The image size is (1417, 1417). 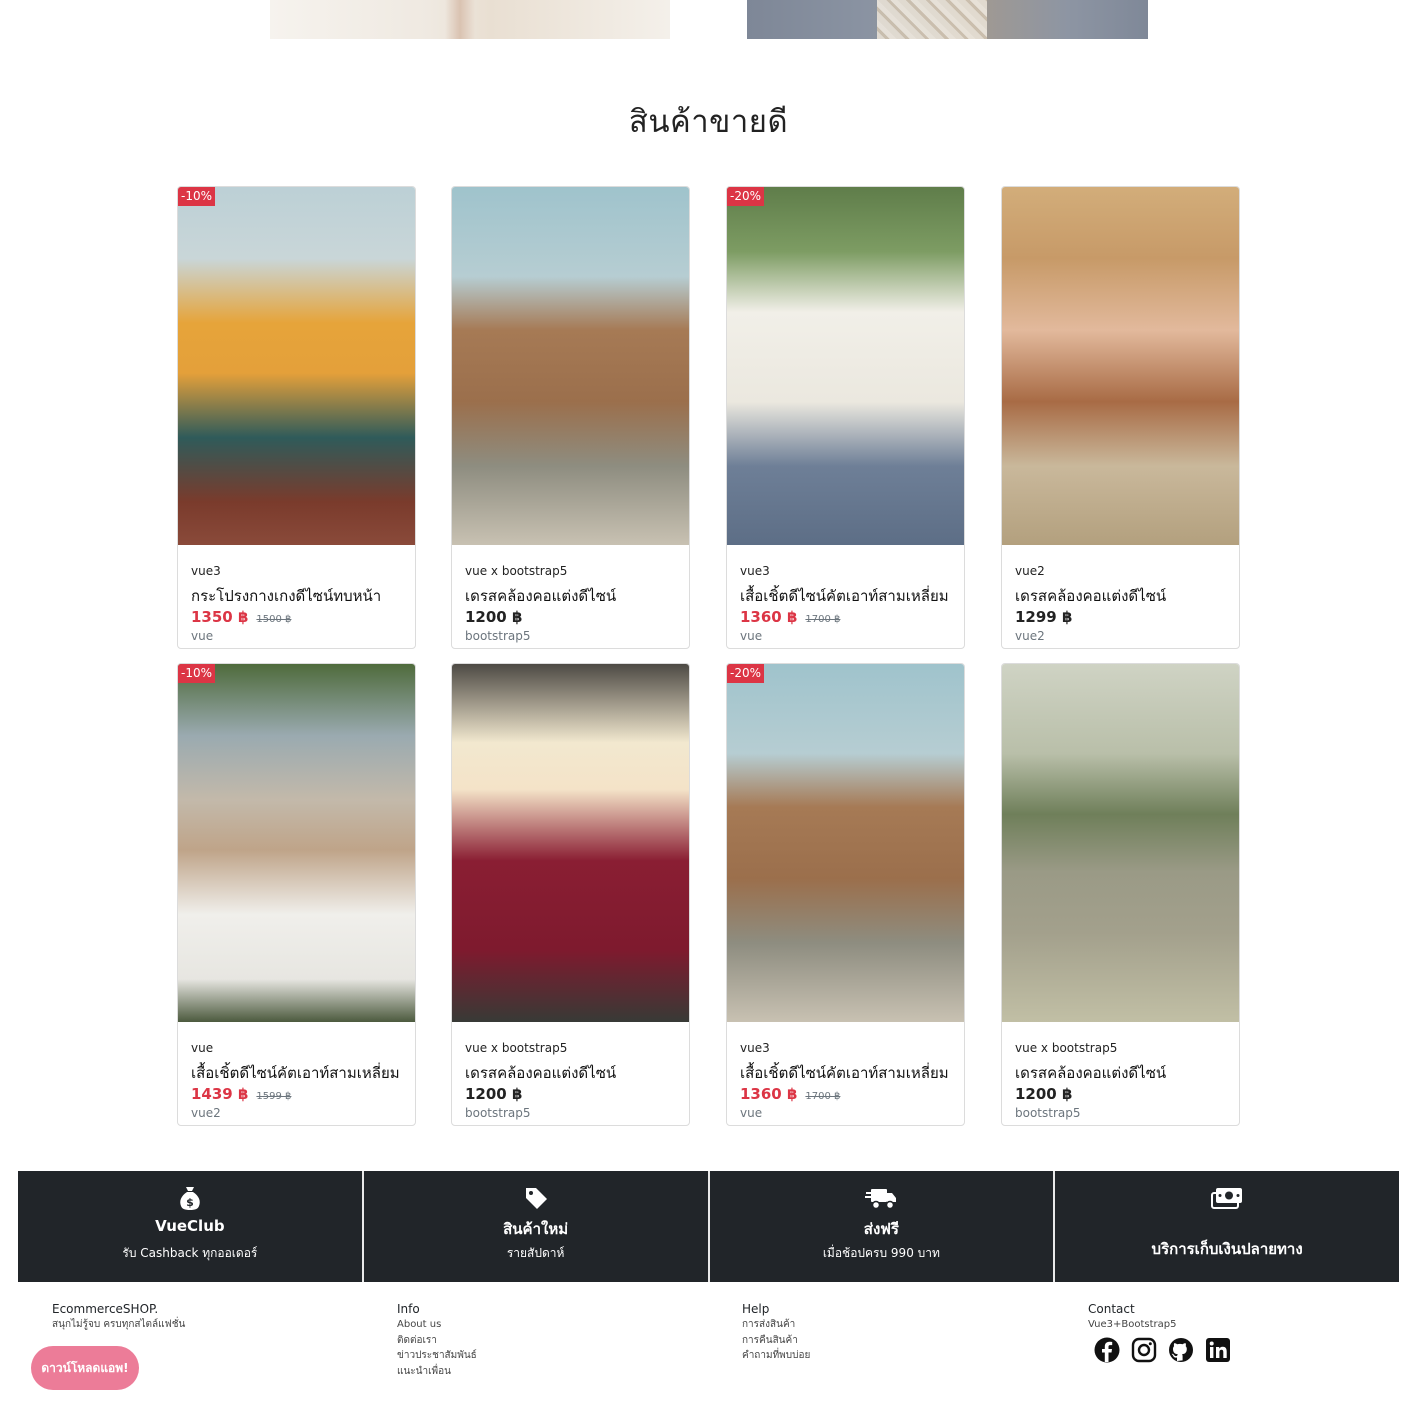 What do you see at coordinates (776, 1325) in the screenshot?
I see `footer-link-shipping: การส่งสินค้า` at bounding box center [776, 1325].